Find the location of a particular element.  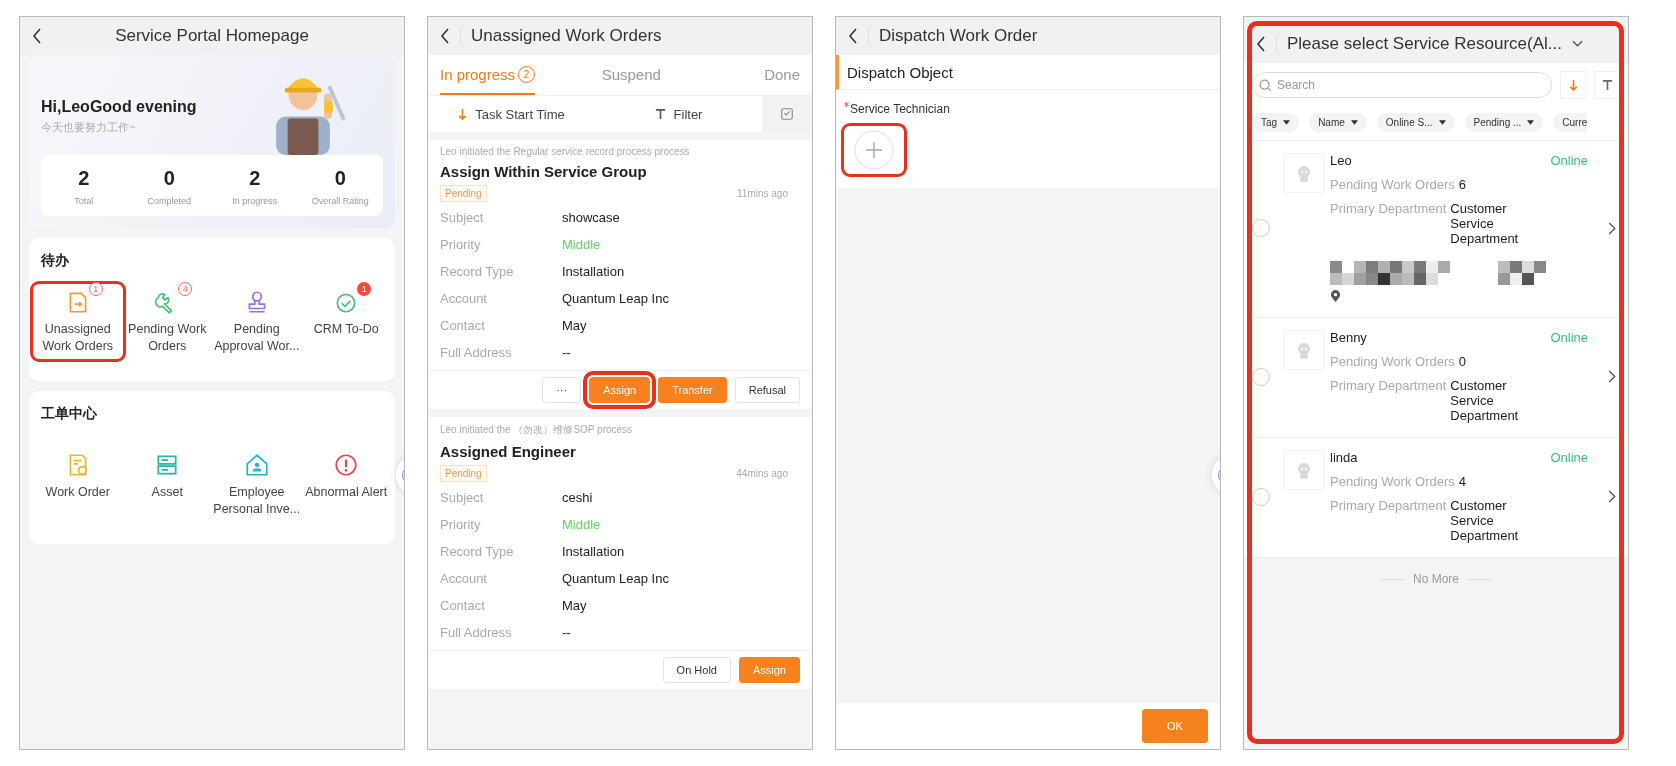

filter-button is located at coordinates (1607, 85).